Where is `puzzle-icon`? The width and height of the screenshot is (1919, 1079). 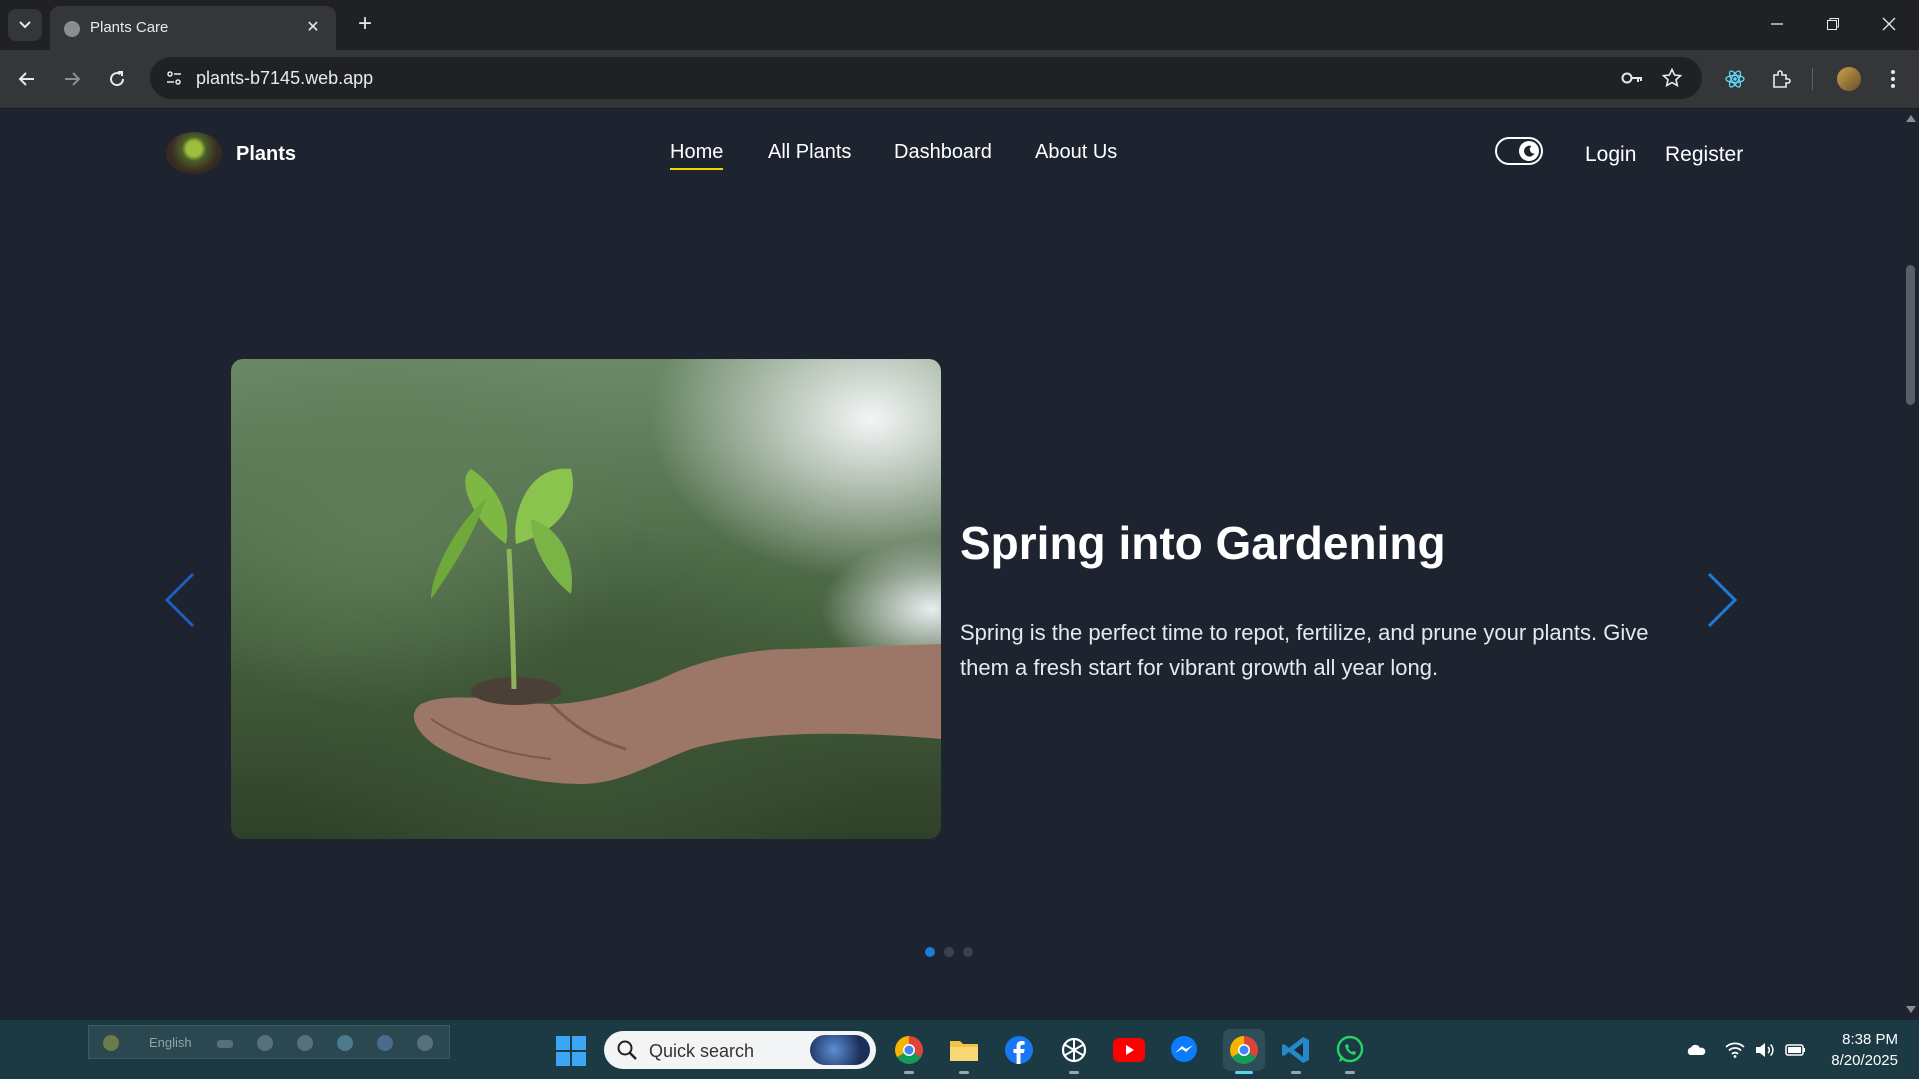
puzzle-icon is located at coordinates (1782, 79).